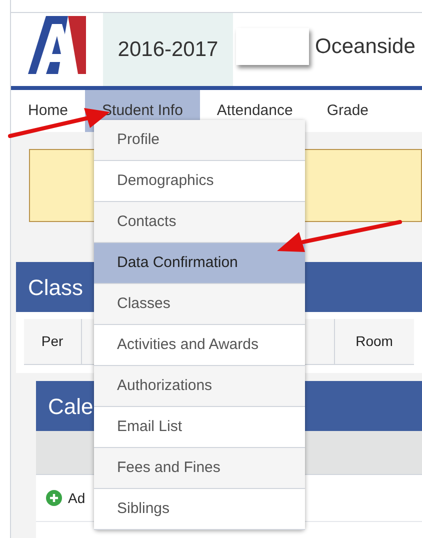 This screenshot has height=538, width=422. I want to click on column-header: Per, so click(53, 341).